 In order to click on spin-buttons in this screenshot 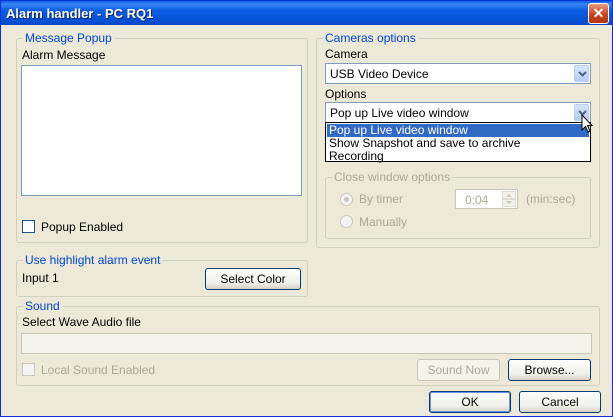, I will do `click(509, 199)`.